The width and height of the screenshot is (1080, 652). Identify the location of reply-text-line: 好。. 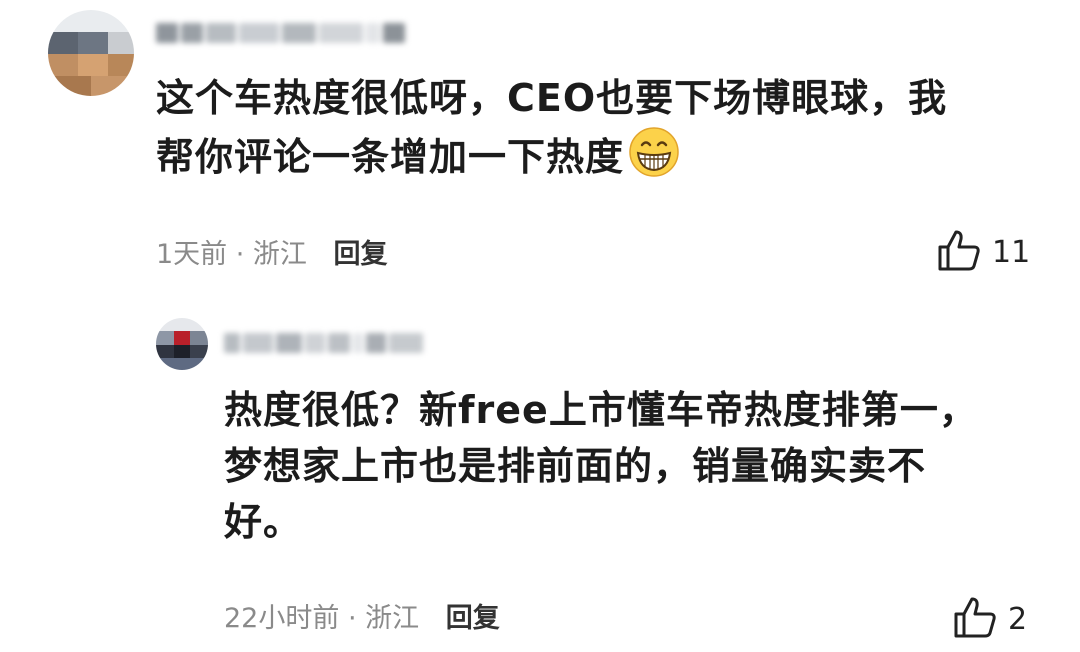
(263, 522).